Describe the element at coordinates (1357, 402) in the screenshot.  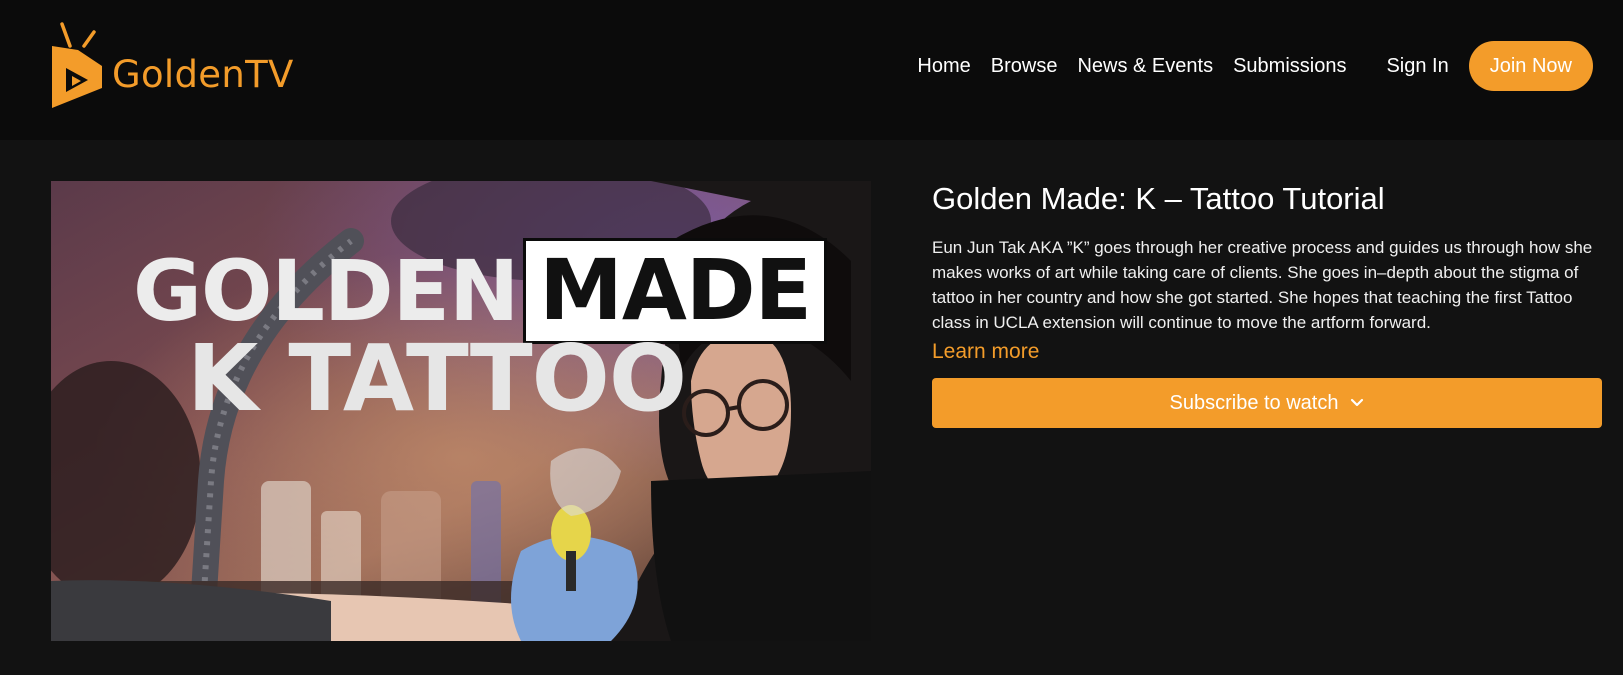
I see `chevron-down-icon` at that location.